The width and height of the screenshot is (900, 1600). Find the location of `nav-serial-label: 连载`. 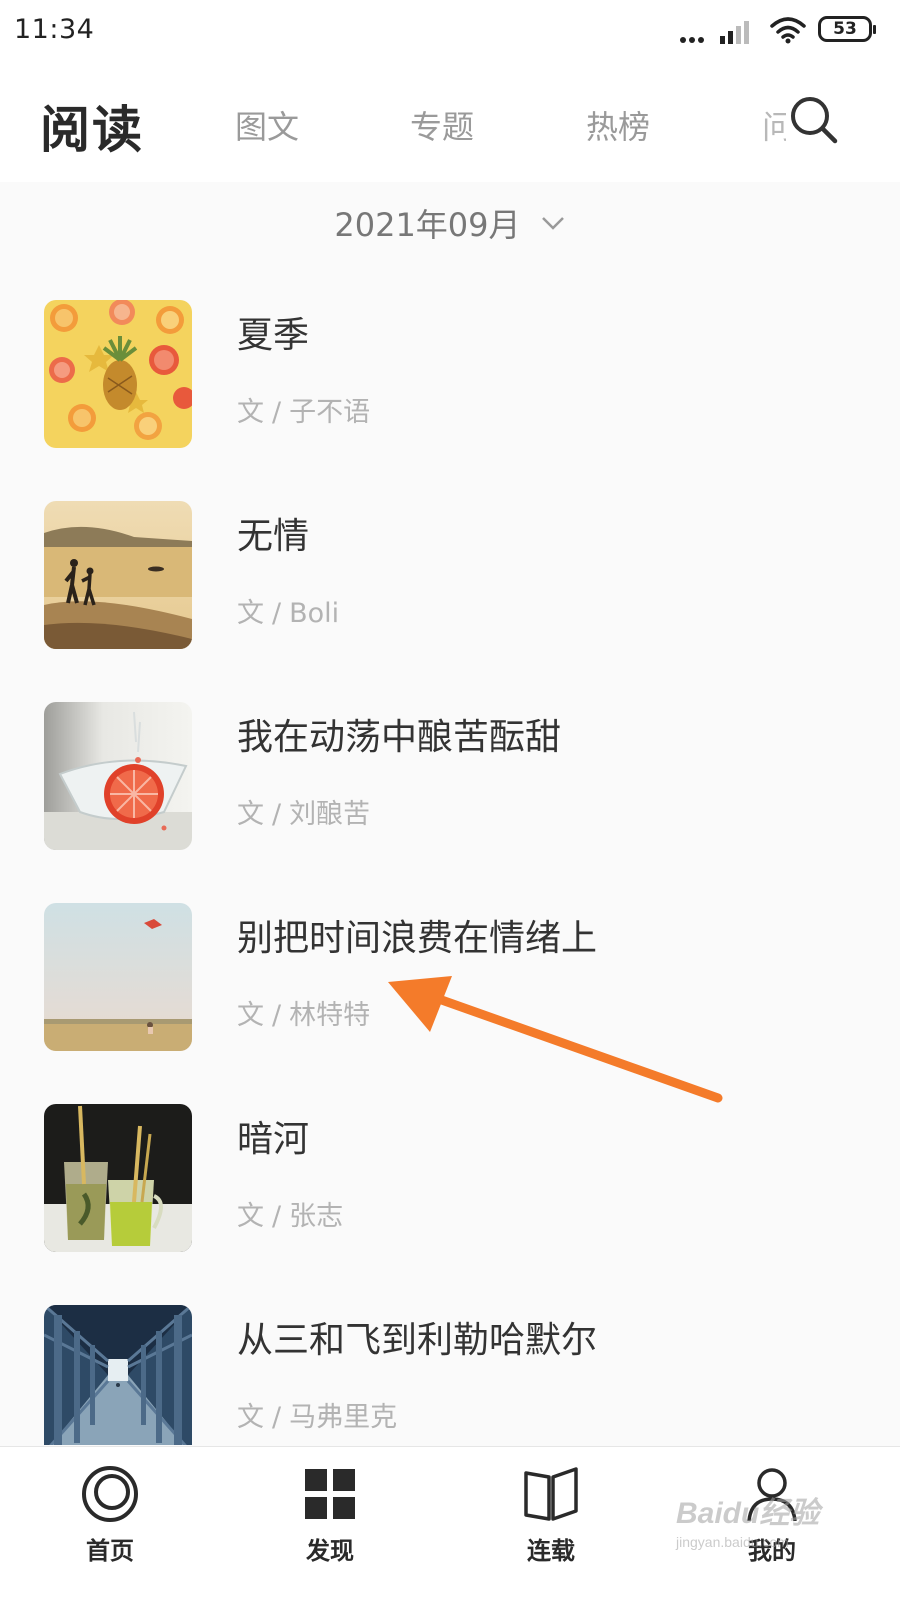

nav-serial-label: 连载 is located at coordinates (551, 1548).